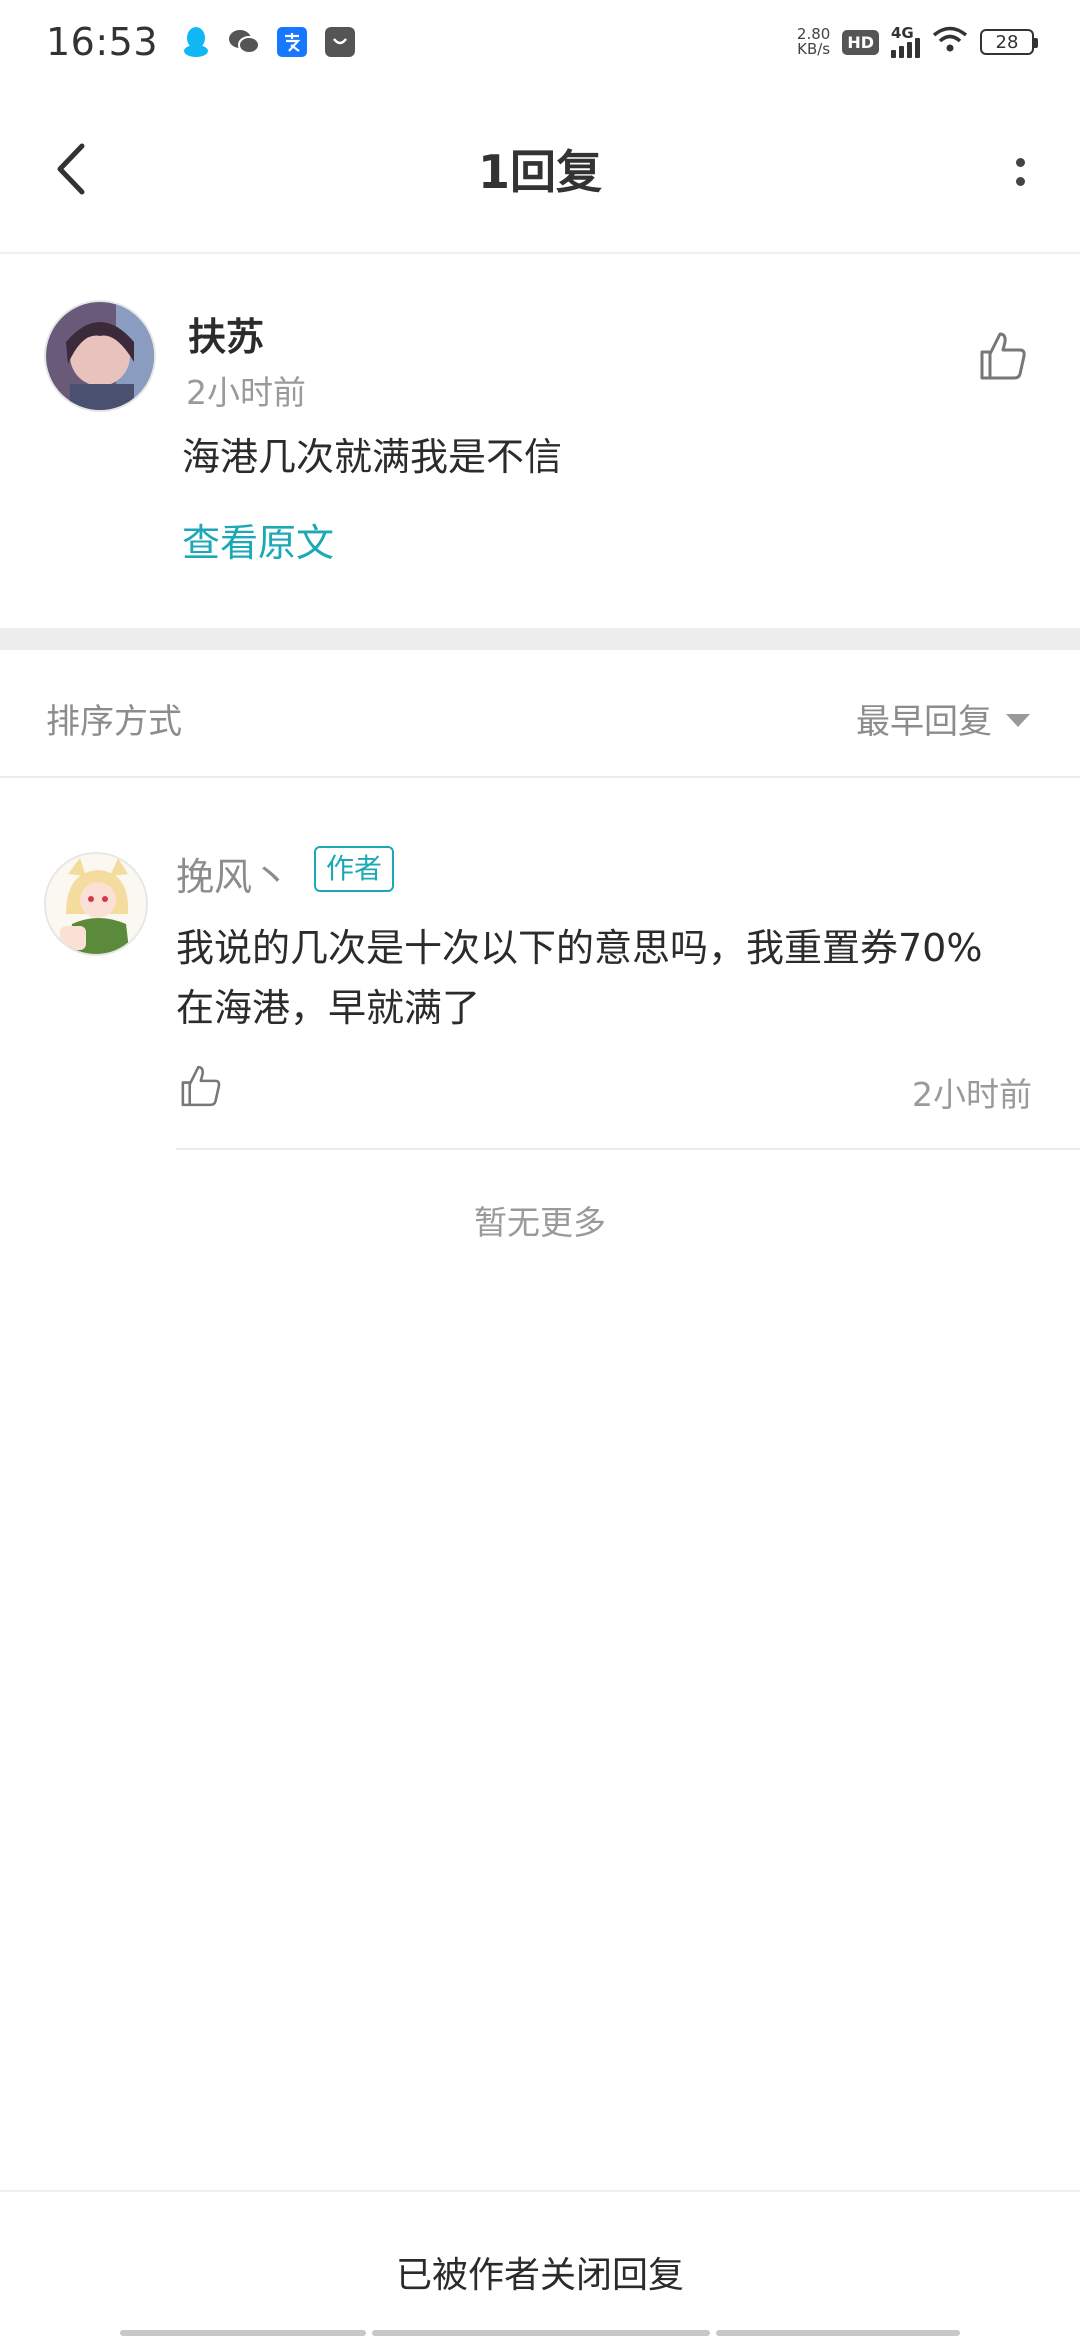 The image size is (1080, 2340). I want to click on network-speed: 2.80 KB/s, so click(813, 42).